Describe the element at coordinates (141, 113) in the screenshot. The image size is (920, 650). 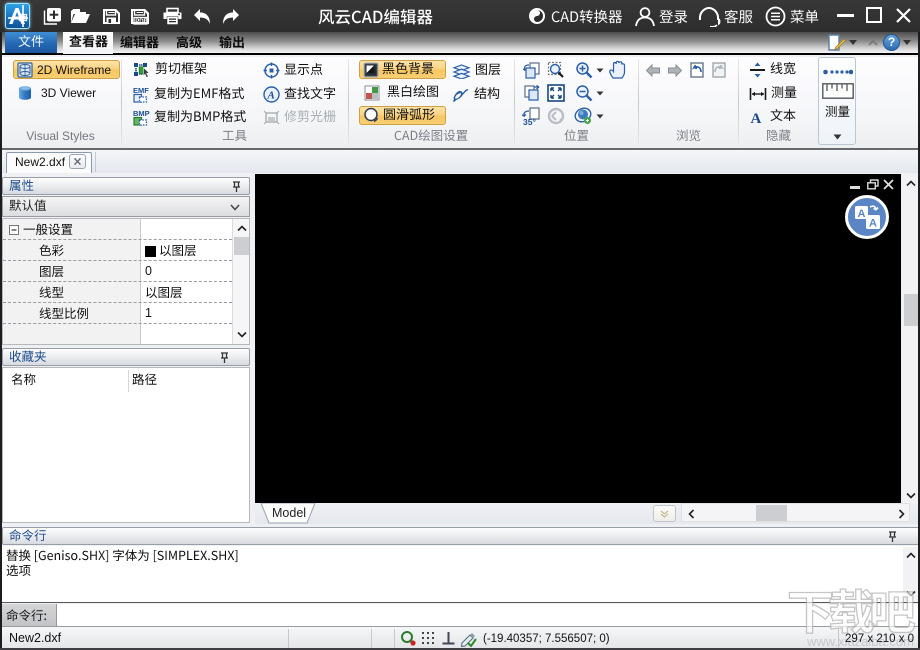
I see `svg-text: BMP` at that location.